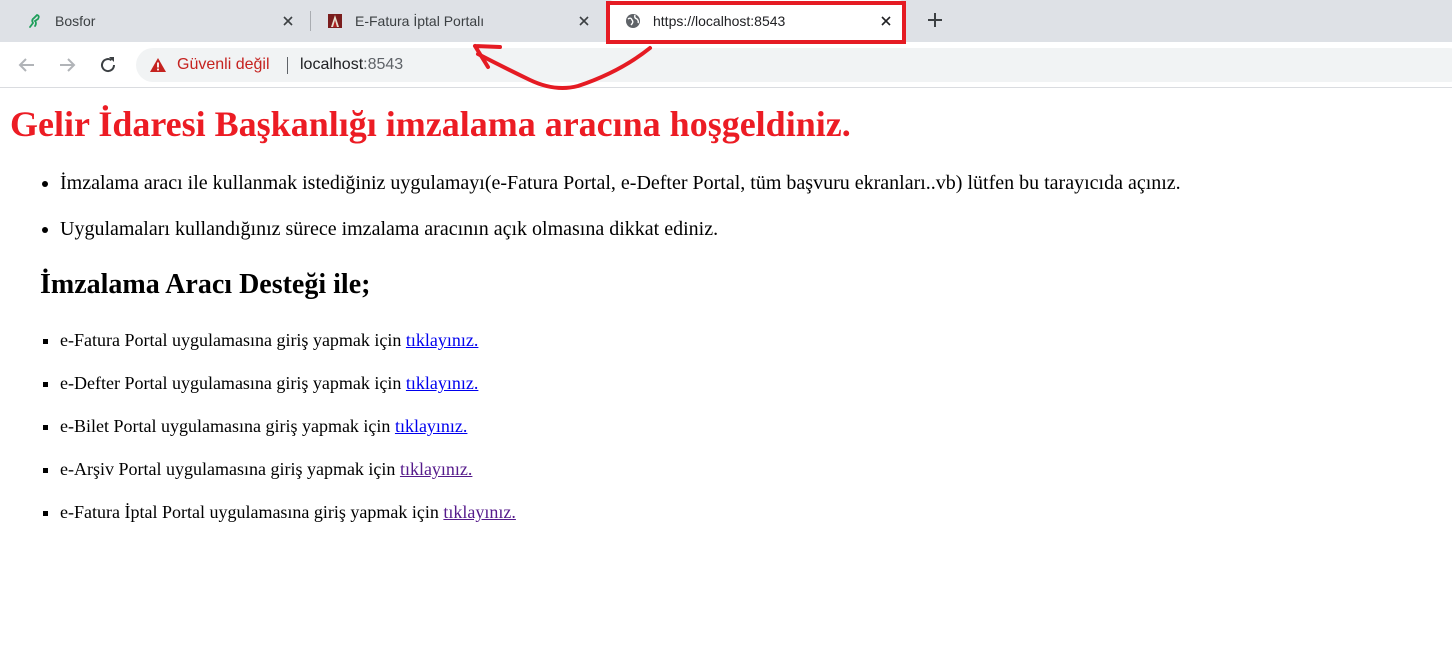 Image resolution: width=1452 pixels, height=654 pixels. Describe the element at coordinates (335, 21) in the screenshot. I see `gib-logo-icon` at that location.